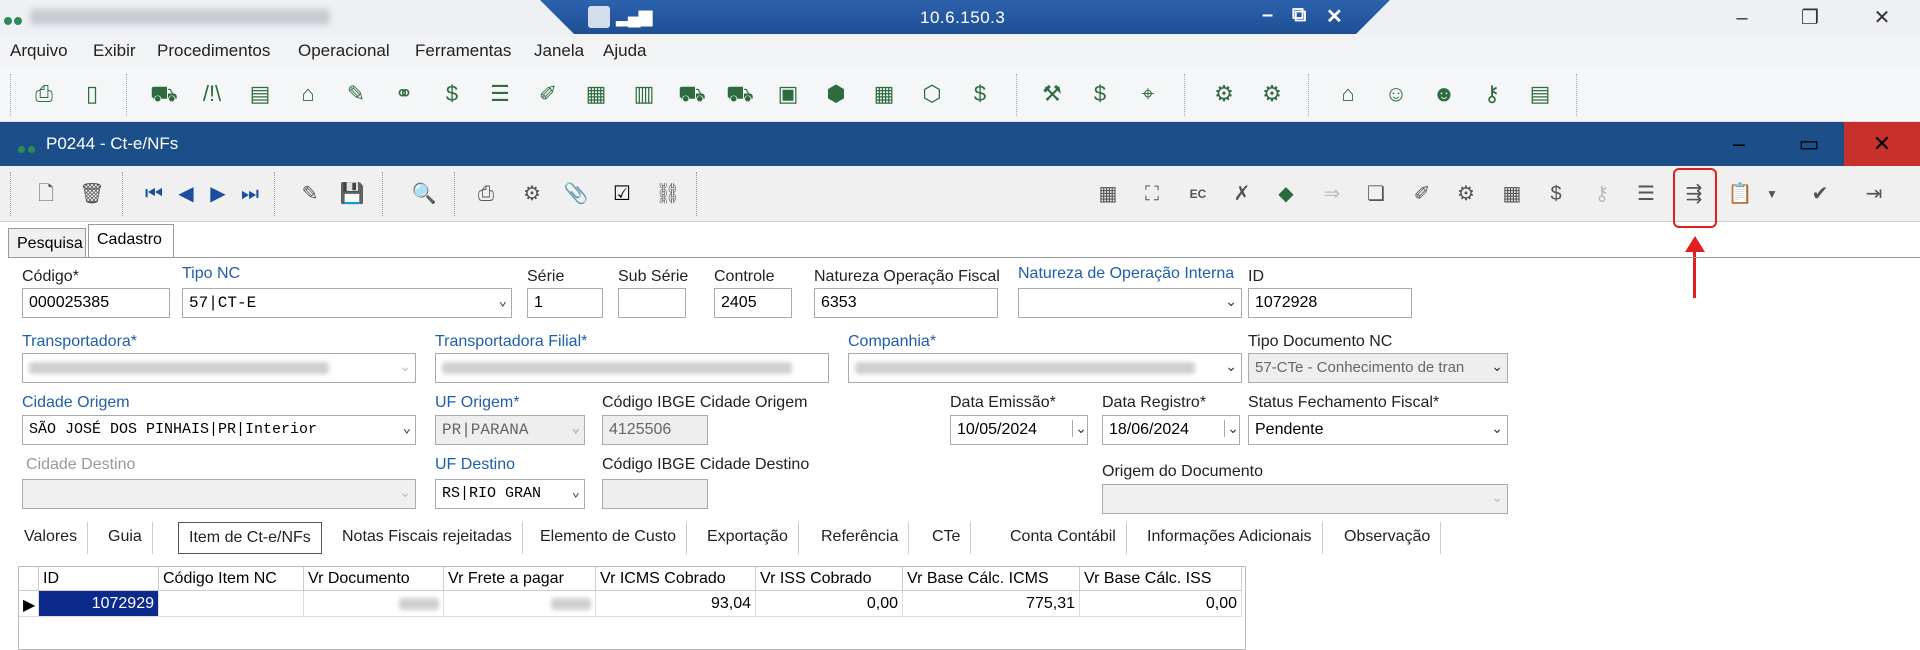 This screenshot has width=1920, height=650. What do you see at coordinates (576, 194) in the screenshot?
I see `attachment-icon: 📎` at bounding box center [576, 194].